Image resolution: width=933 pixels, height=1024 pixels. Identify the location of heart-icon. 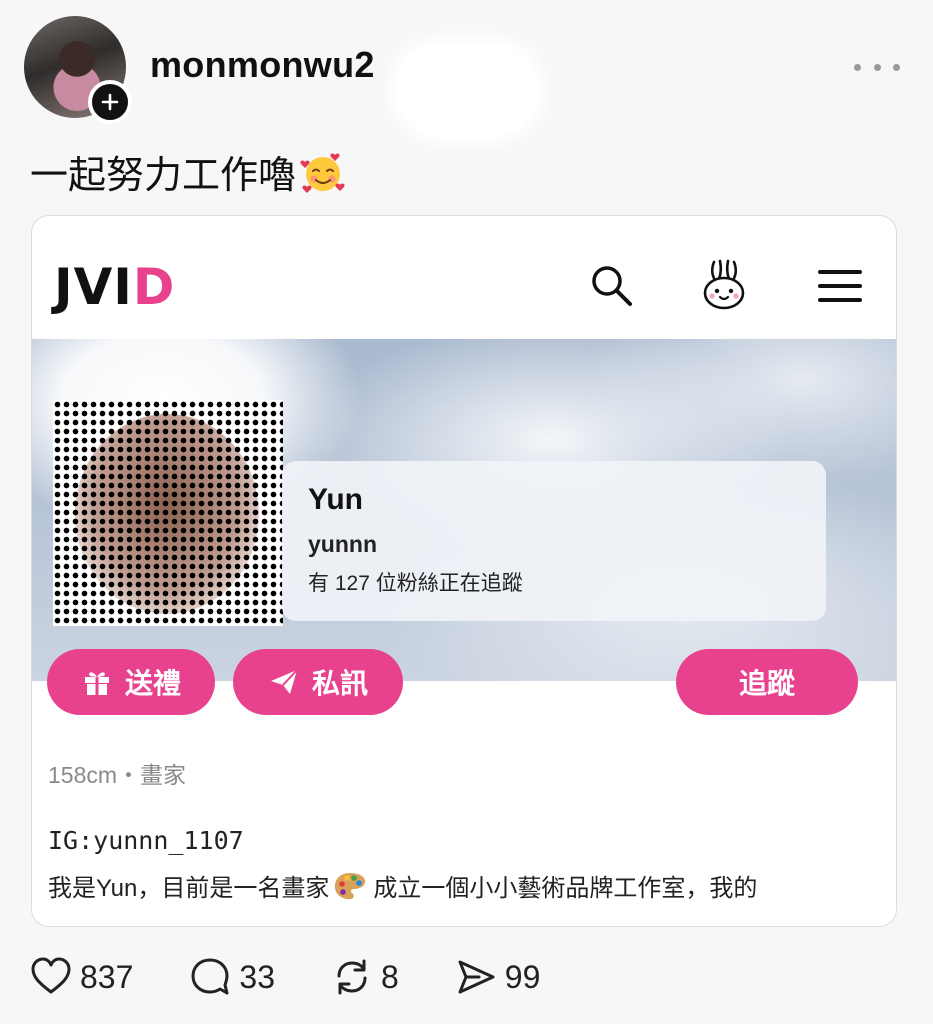
(51, 975).